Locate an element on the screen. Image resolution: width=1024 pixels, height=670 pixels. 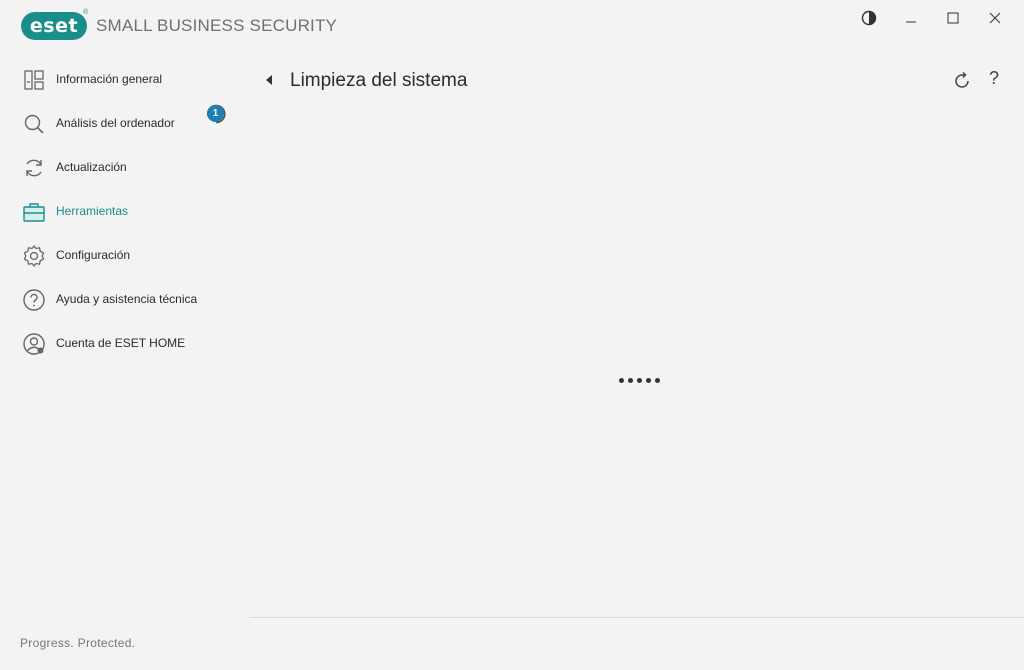
close-button is located at coordinates (995, 18).